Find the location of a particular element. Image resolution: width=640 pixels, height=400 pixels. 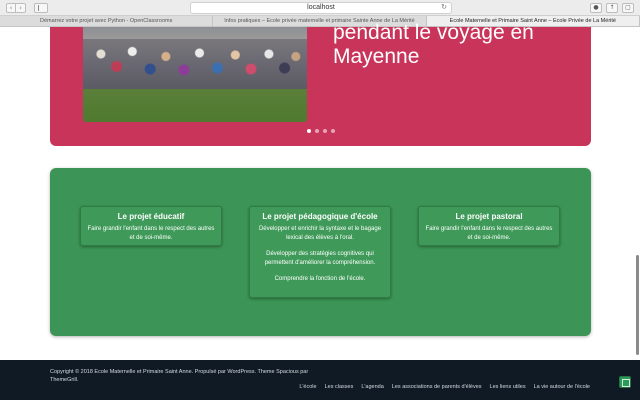

address-text: localhost is located at coordinates (321, 7).